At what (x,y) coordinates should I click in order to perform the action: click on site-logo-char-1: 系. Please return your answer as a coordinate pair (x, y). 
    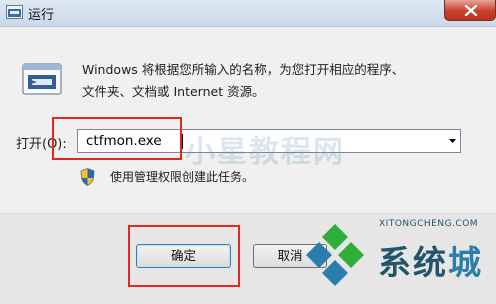
    Looking at the image, I should click on (395, 262).